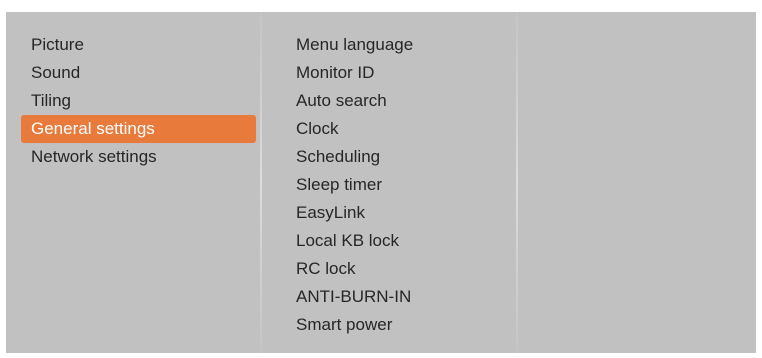 The width and height of the screenshot is (762, 358). What do you see at coordinates (389, 157) in the screenshot?
I see `submenu-item-scheduling: Scheduling` at bounding box center [389, 157].